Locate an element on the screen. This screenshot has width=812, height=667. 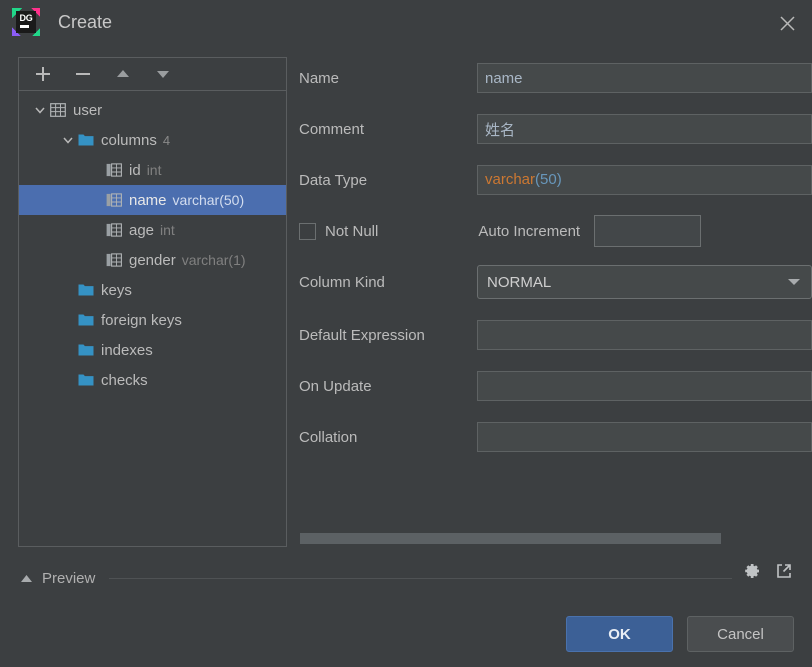
tree-item-label: columns is located at coordinates (129, 140).